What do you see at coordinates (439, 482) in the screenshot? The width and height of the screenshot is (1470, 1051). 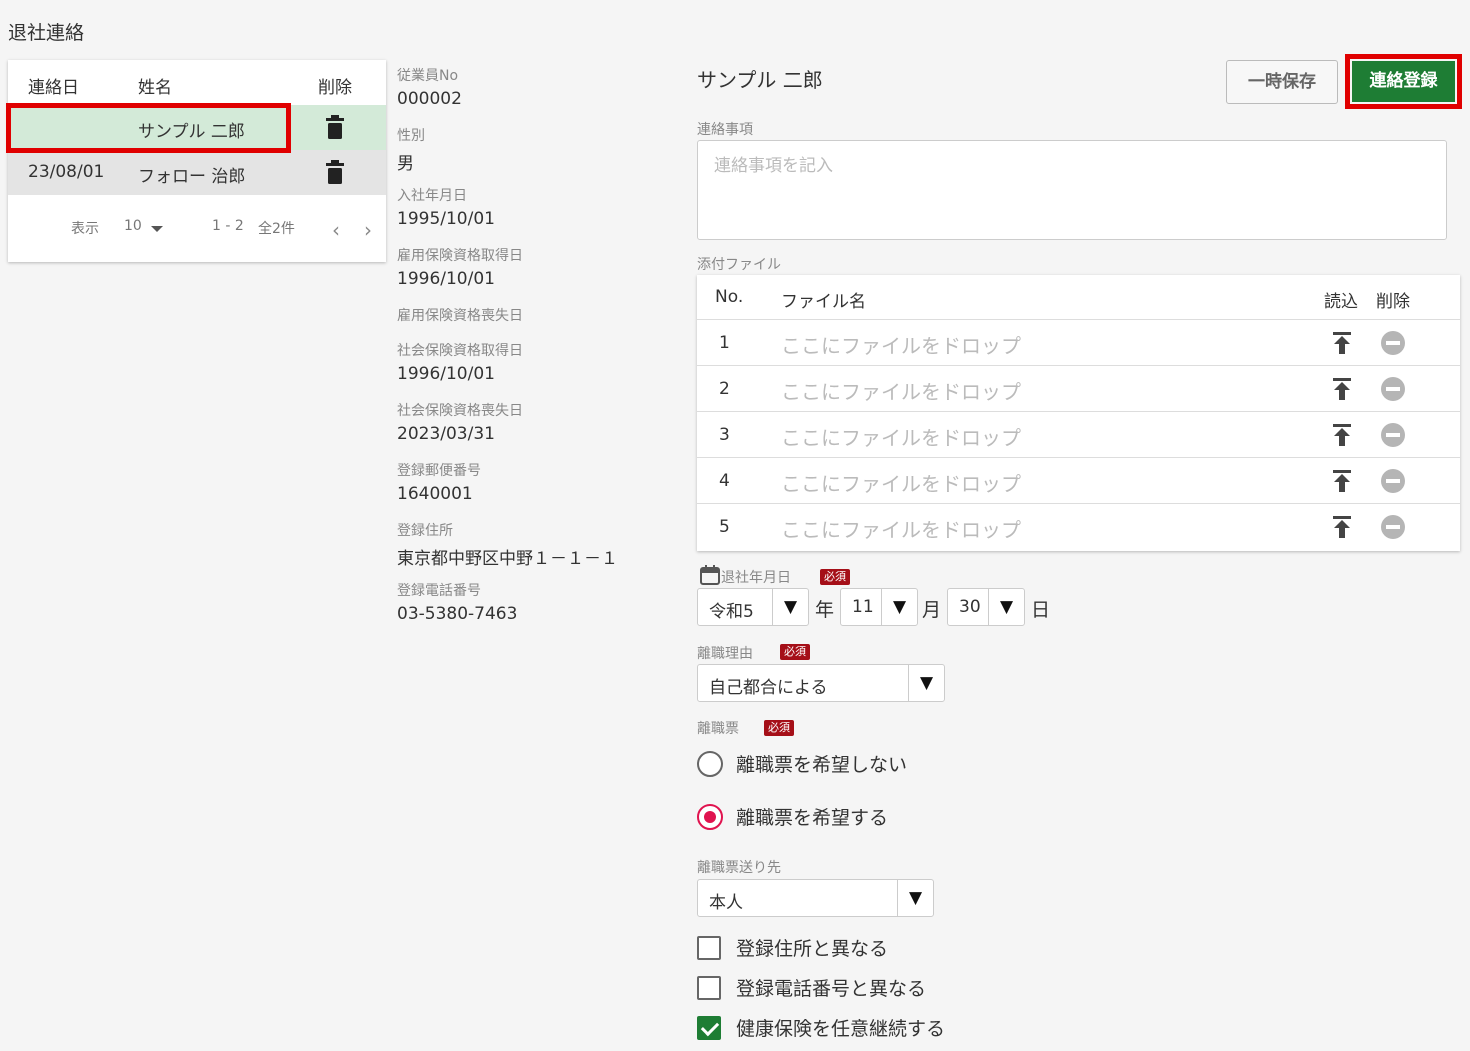 I see `info-postal: 登録郵便番号 1640001` at bounding box center [439, 482].